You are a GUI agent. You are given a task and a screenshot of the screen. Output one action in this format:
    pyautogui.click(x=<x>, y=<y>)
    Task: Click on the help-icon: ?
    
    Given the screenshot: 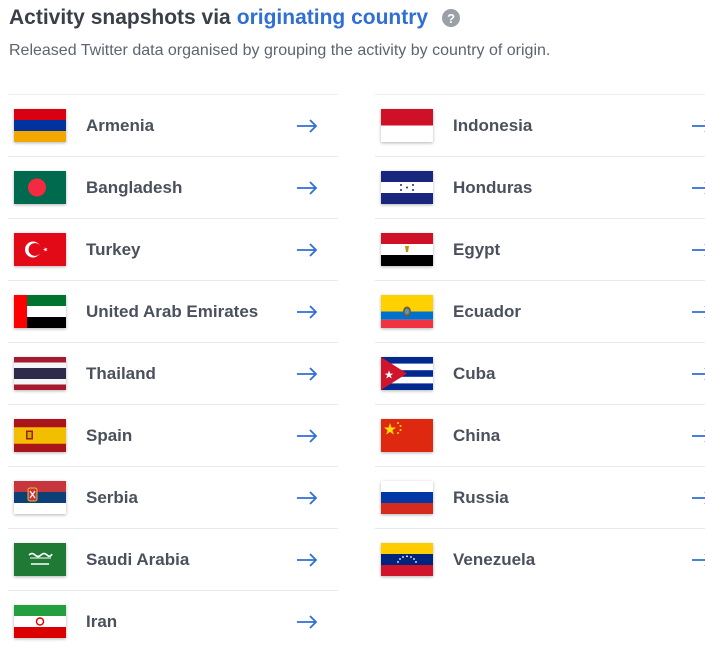 What is the action you would take?
    pyautogui.click(x=451, y=18)
    